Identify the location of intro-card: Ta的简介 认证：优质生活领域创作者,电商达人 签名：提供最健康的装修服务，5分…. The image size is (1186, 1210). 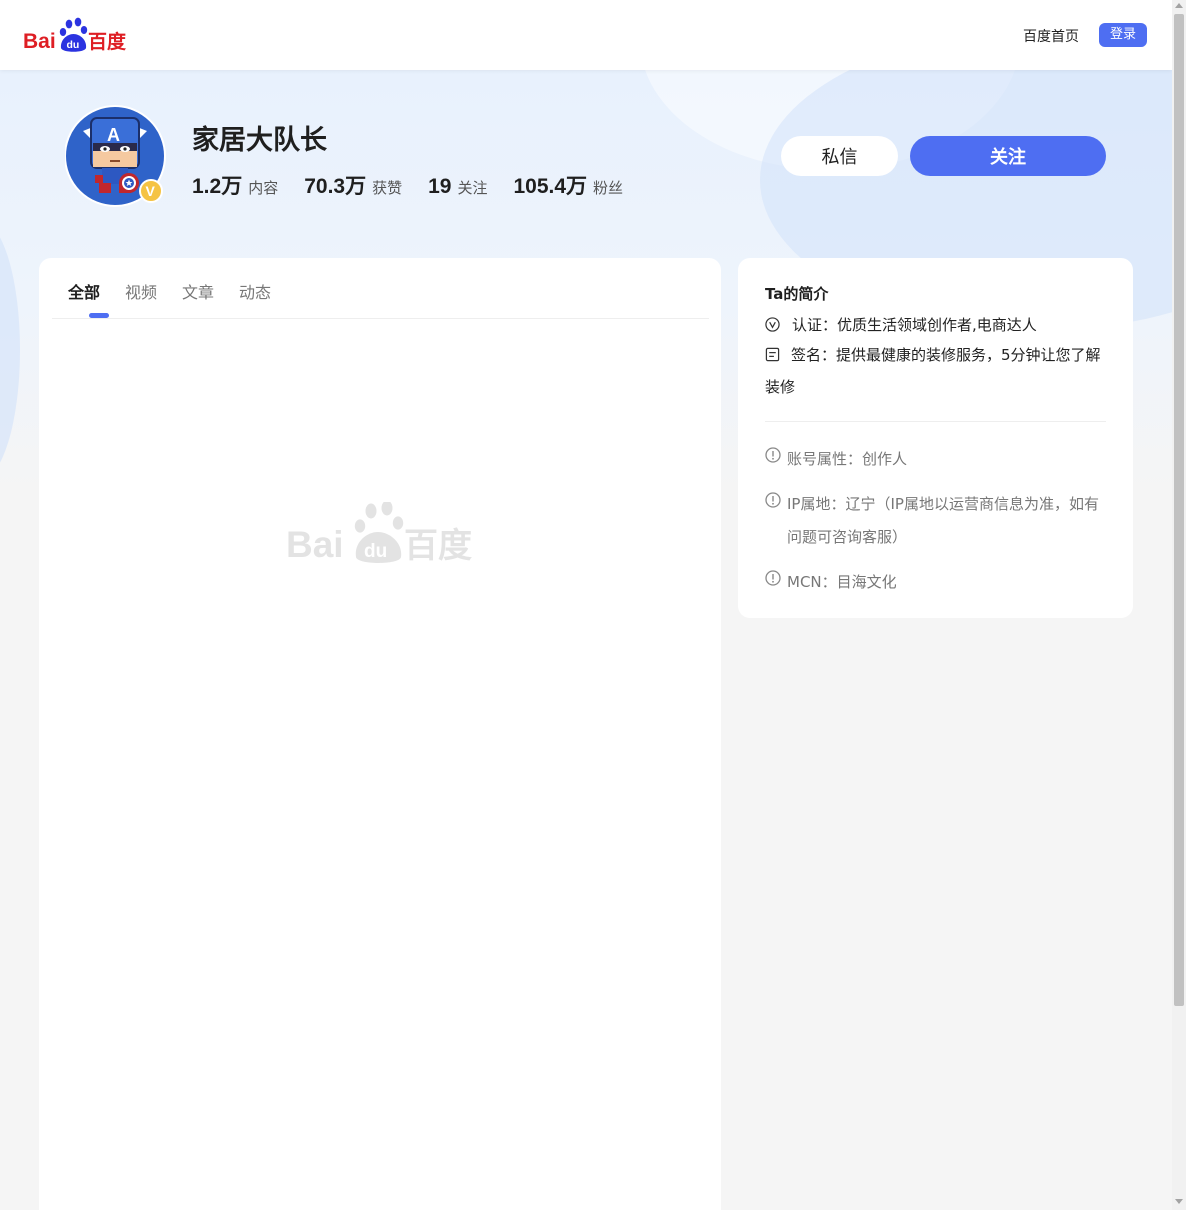
(935, 438).